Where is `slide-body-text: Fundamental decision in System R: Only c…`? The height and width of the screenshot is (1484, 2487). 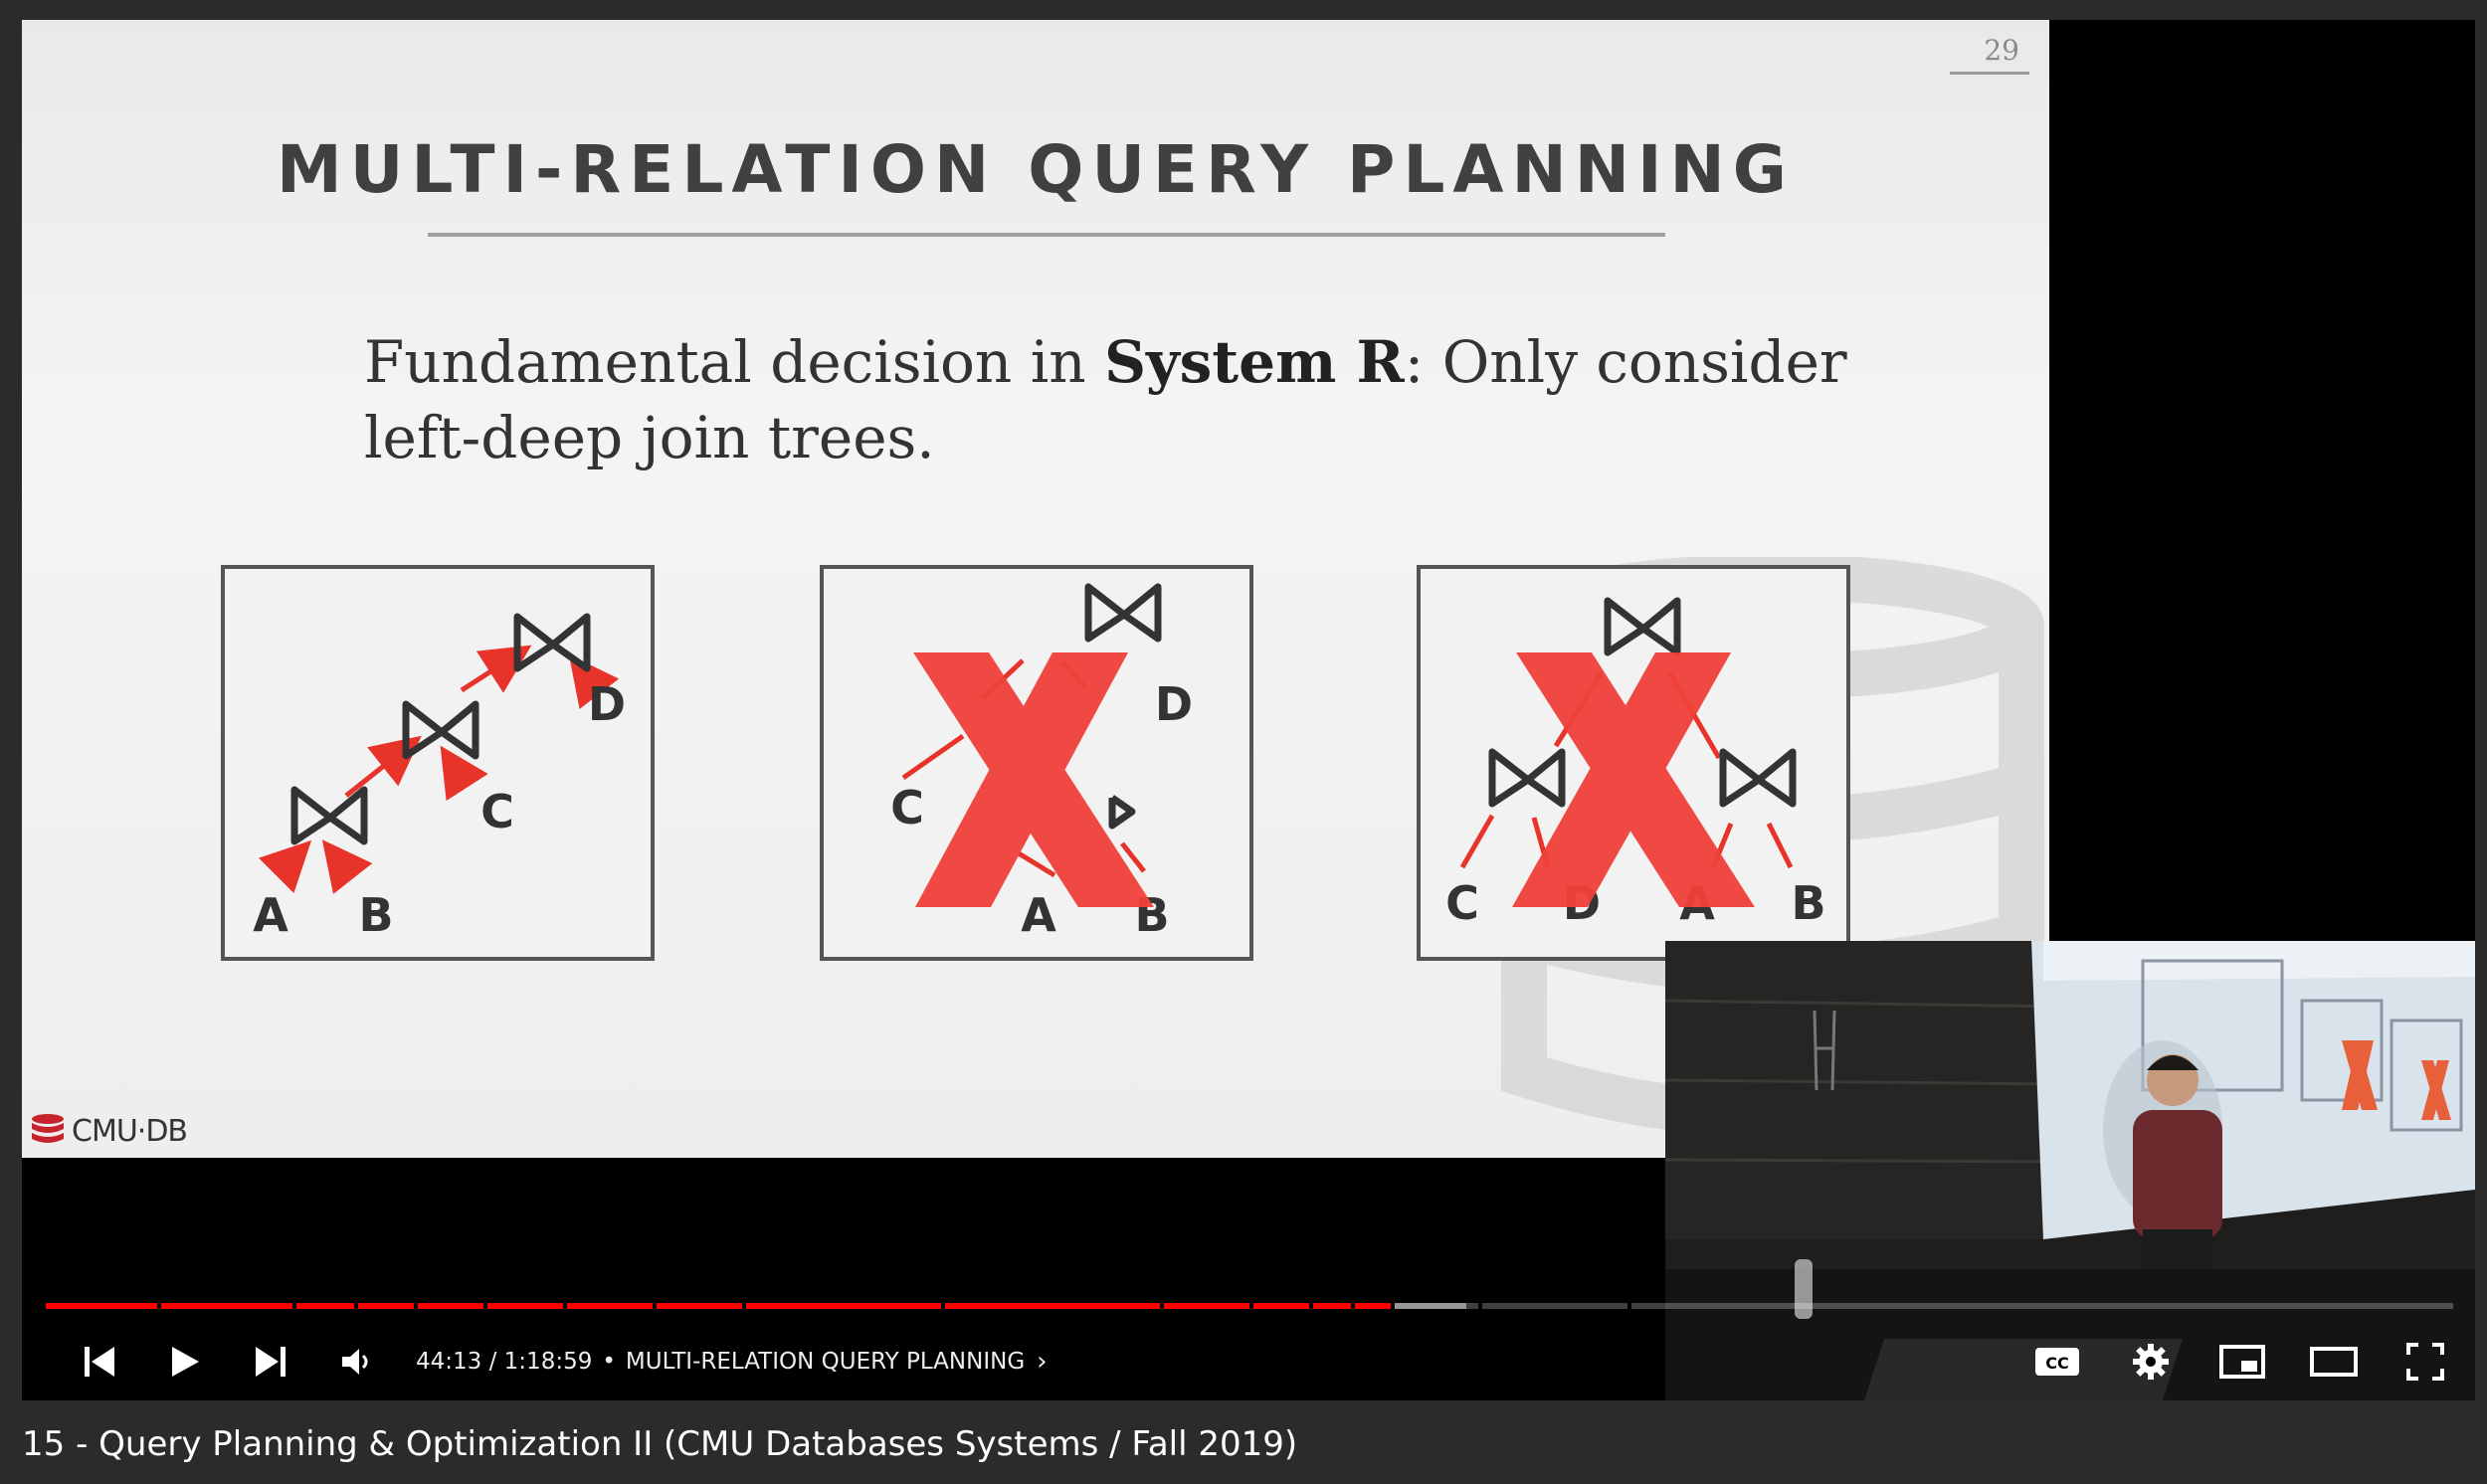 slide-body-text: Fundamental decision in System R: Only c… is located at coordinates (1110, 400).